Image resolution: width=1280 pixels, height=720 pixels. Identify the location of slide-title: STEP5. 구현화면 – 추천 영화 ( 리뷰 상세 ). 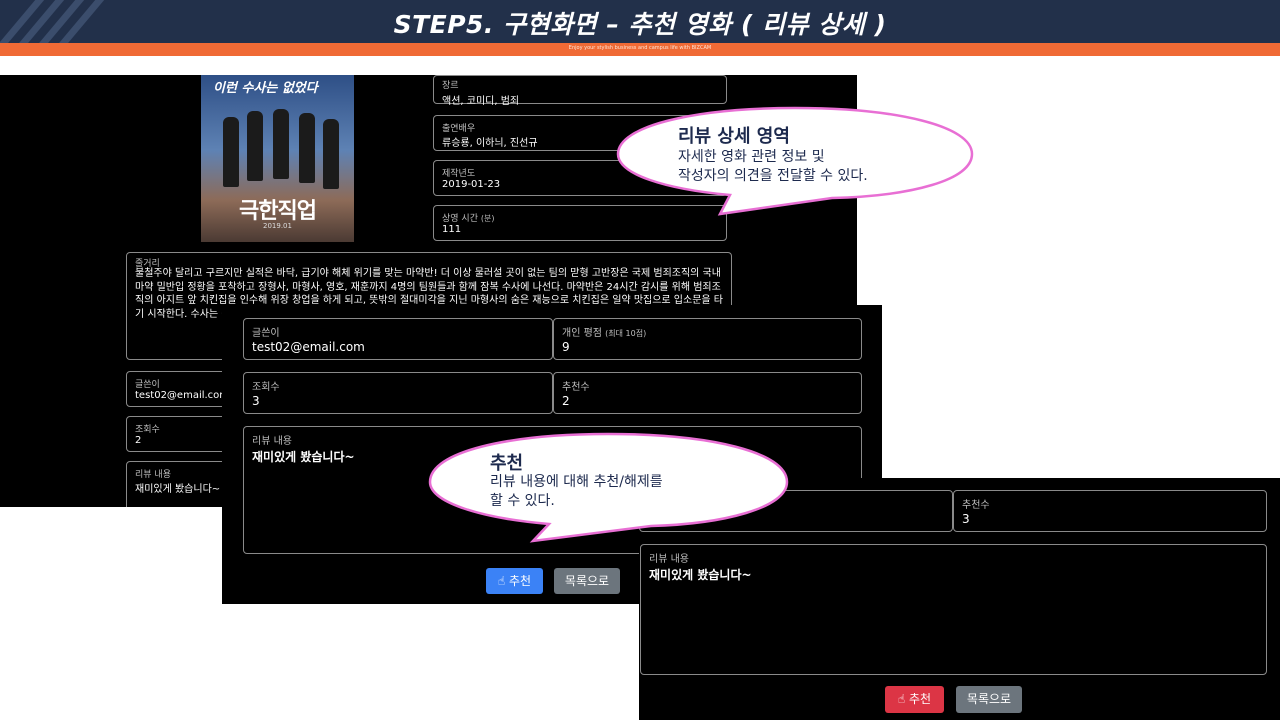
(640, 24).